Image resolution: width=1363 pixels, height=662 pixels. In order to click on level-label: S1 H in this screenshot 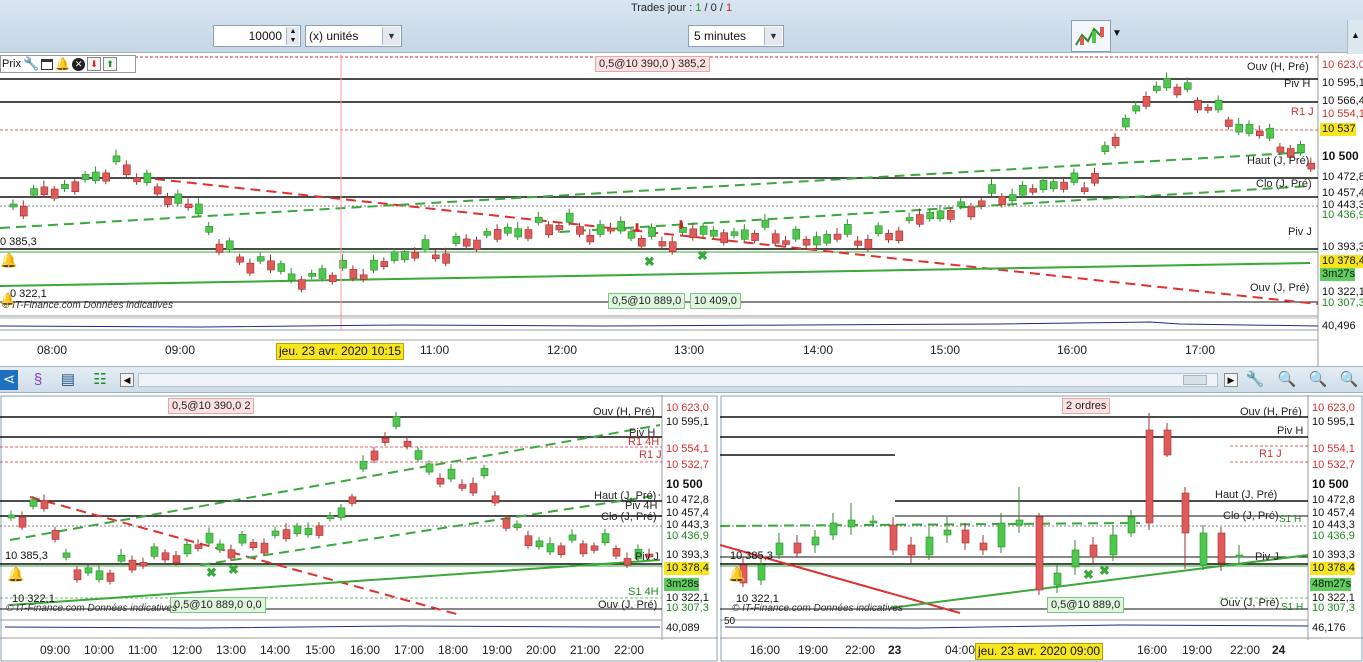, I will do `click(1290, 519)`.